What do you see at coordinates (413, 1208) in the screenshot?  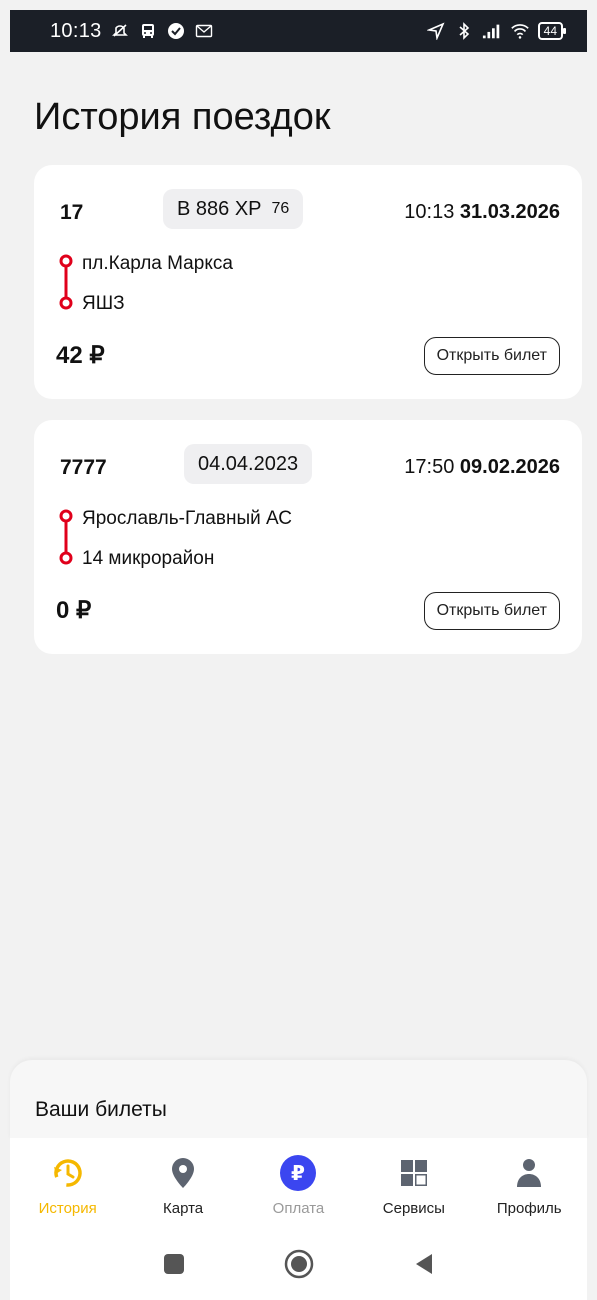 I see `nav-label: Сервисы` at bounding box center [413, 1208].